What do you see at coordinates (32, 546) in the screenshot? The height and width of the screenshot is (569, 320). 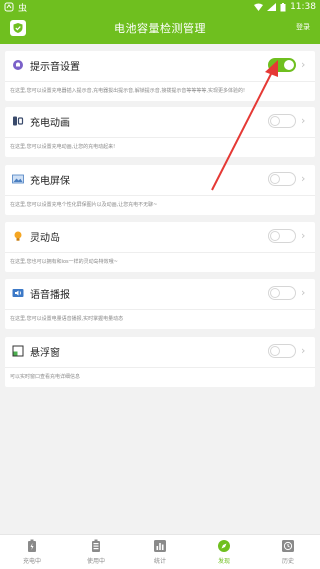 I see `battery-charging-icon` at bounding box center [32, 546].